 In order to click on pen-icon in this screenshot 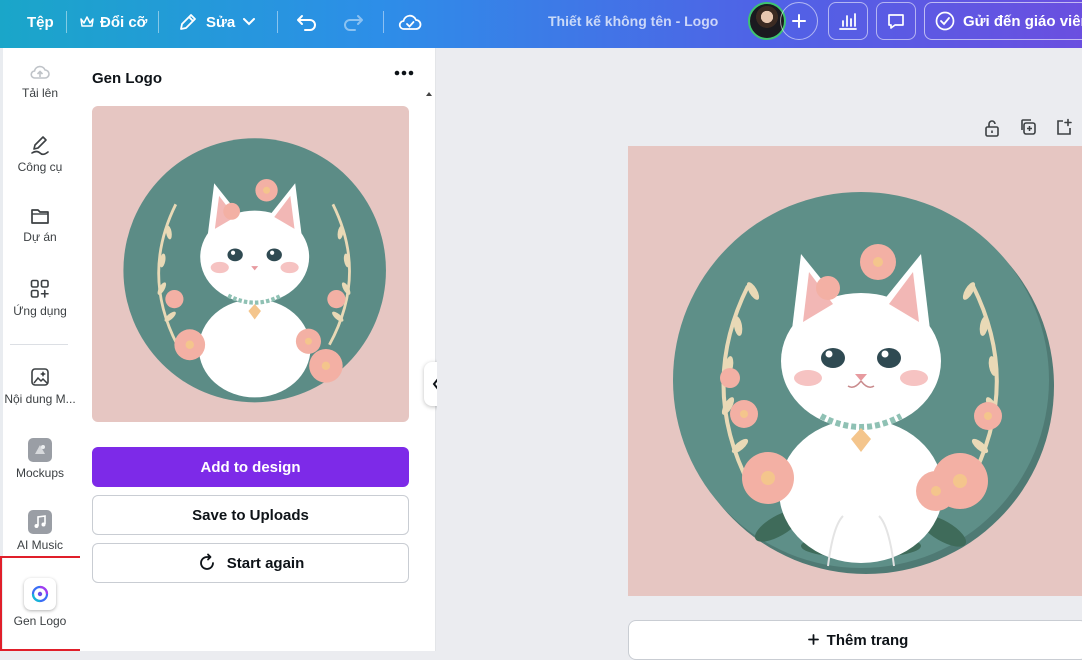, I will do `click(40, 145)`.